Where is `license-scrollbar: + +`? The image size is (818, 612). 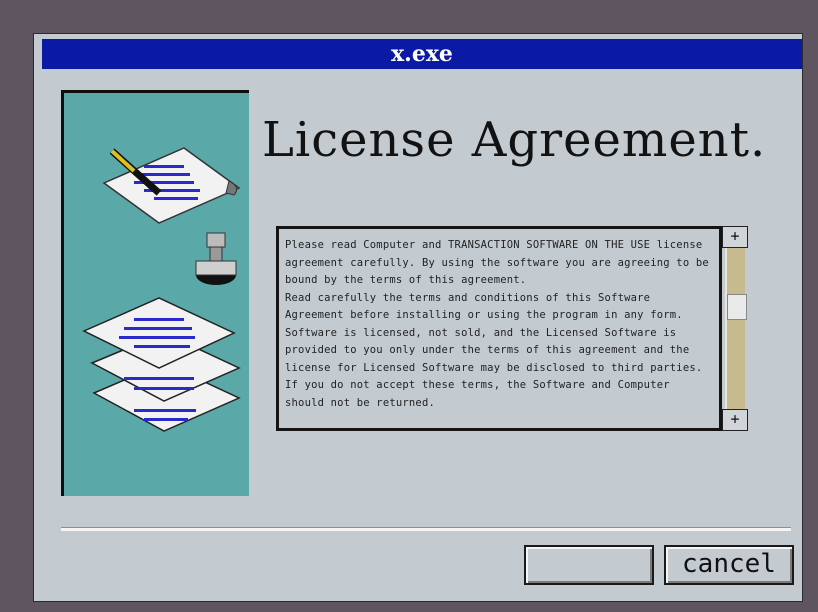 license-scrollbar: + + is located at coordinates (735, 328).